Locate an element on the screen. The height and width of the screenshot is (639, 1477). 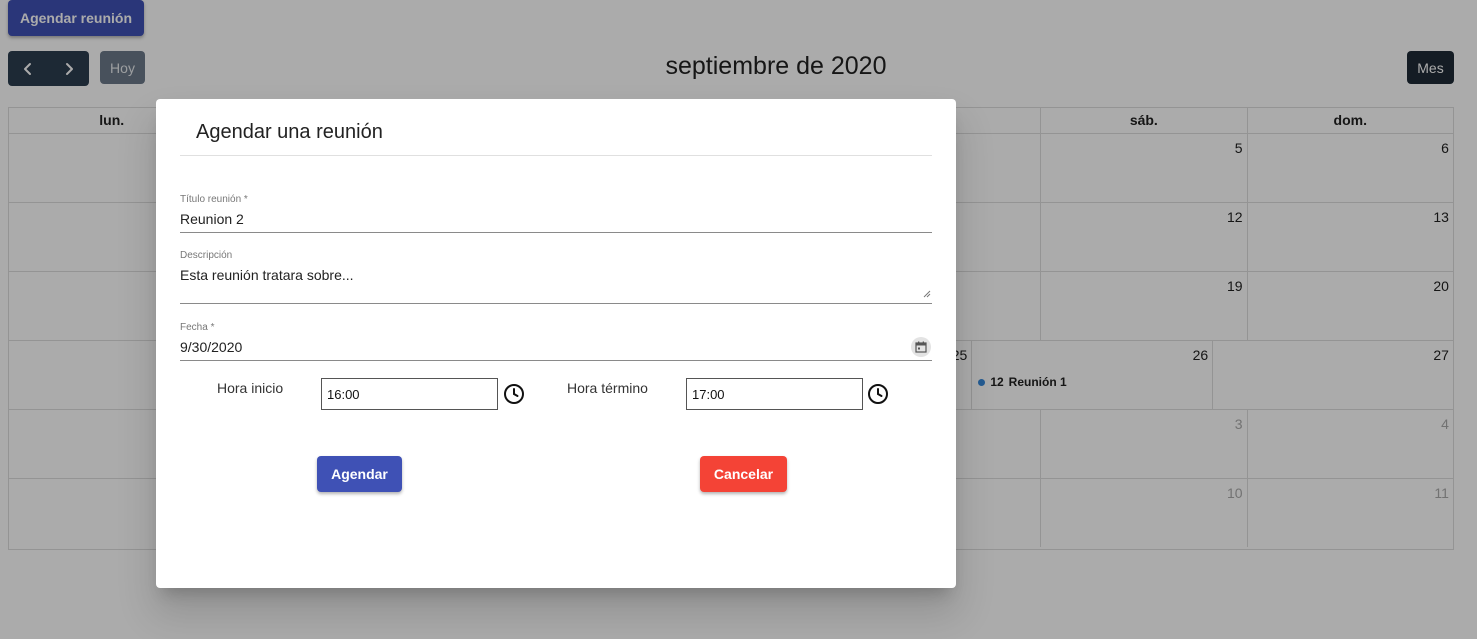
end-time-label: Hora término is located at coordinates (607, 388).